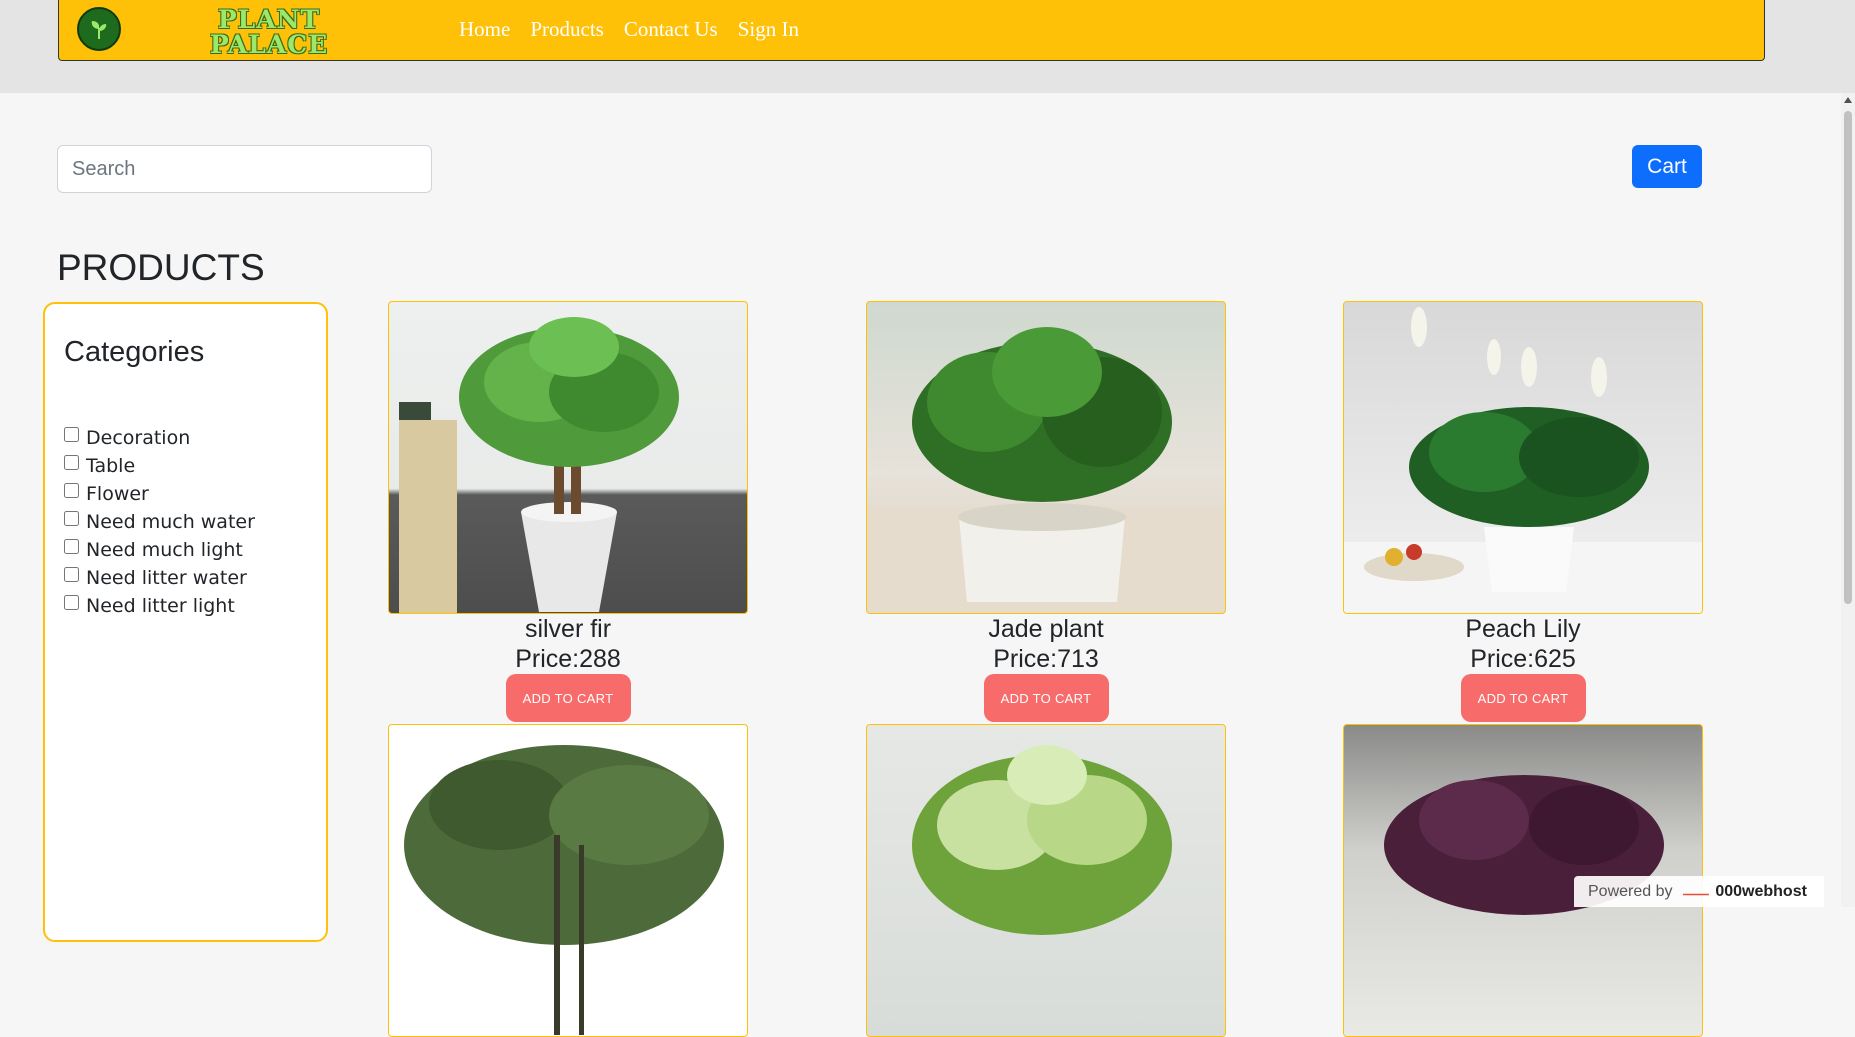 This screenshot has width=1855, height=1037. I want to click on brand-line-1: PLANT, so click(269, 19).